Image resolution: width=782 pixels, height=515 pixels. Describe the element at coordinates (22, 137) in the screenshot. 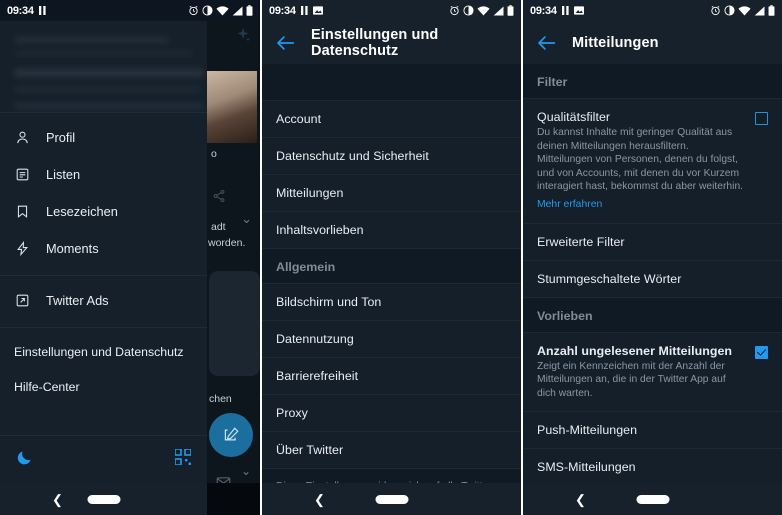

I see `person-icon` at that location.